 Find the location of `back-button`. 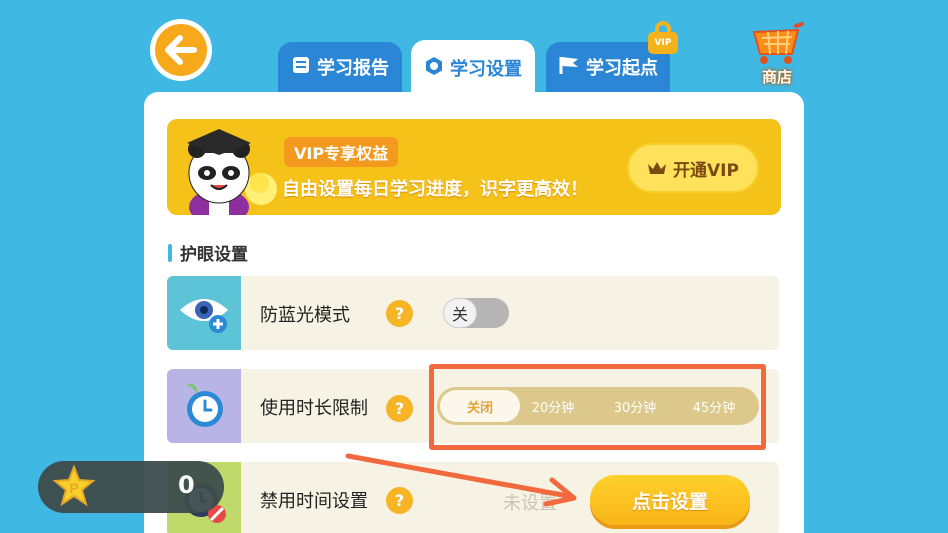

back-button is located at coordinates (181, 50).